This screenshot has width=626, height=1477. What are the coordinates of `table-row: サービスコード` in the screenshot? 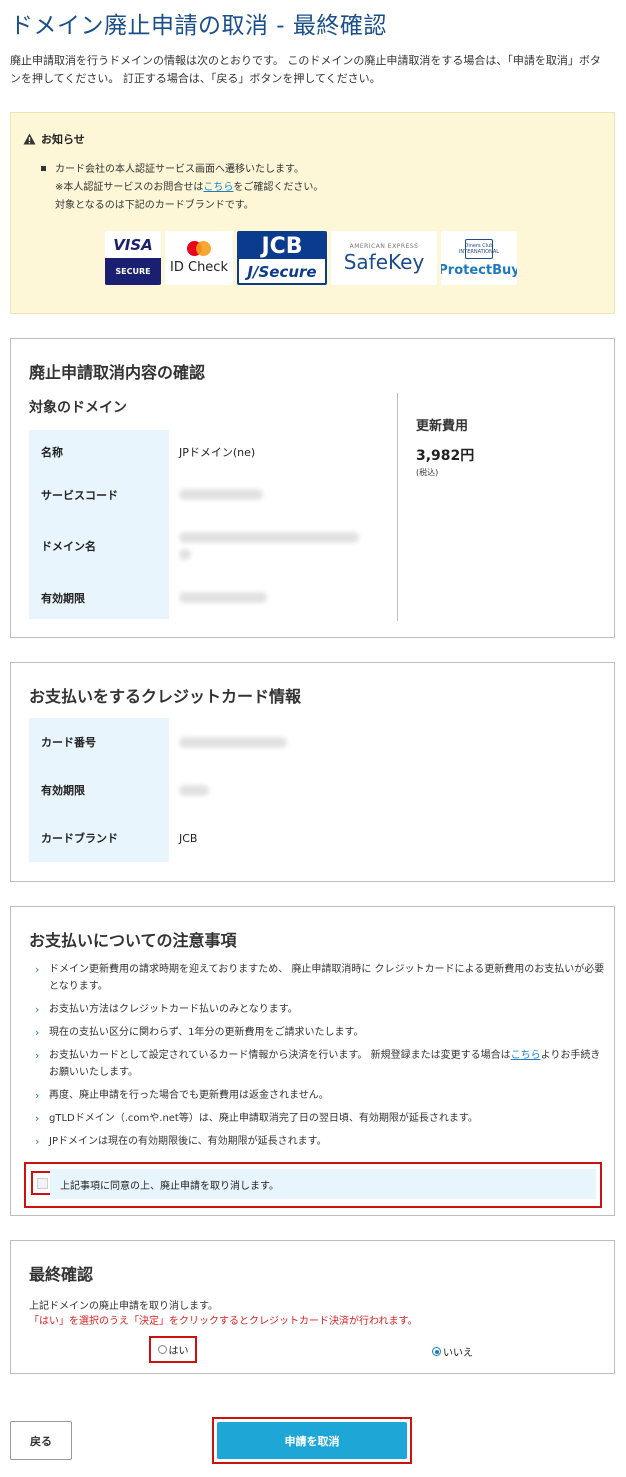 It's located at (199, 494).